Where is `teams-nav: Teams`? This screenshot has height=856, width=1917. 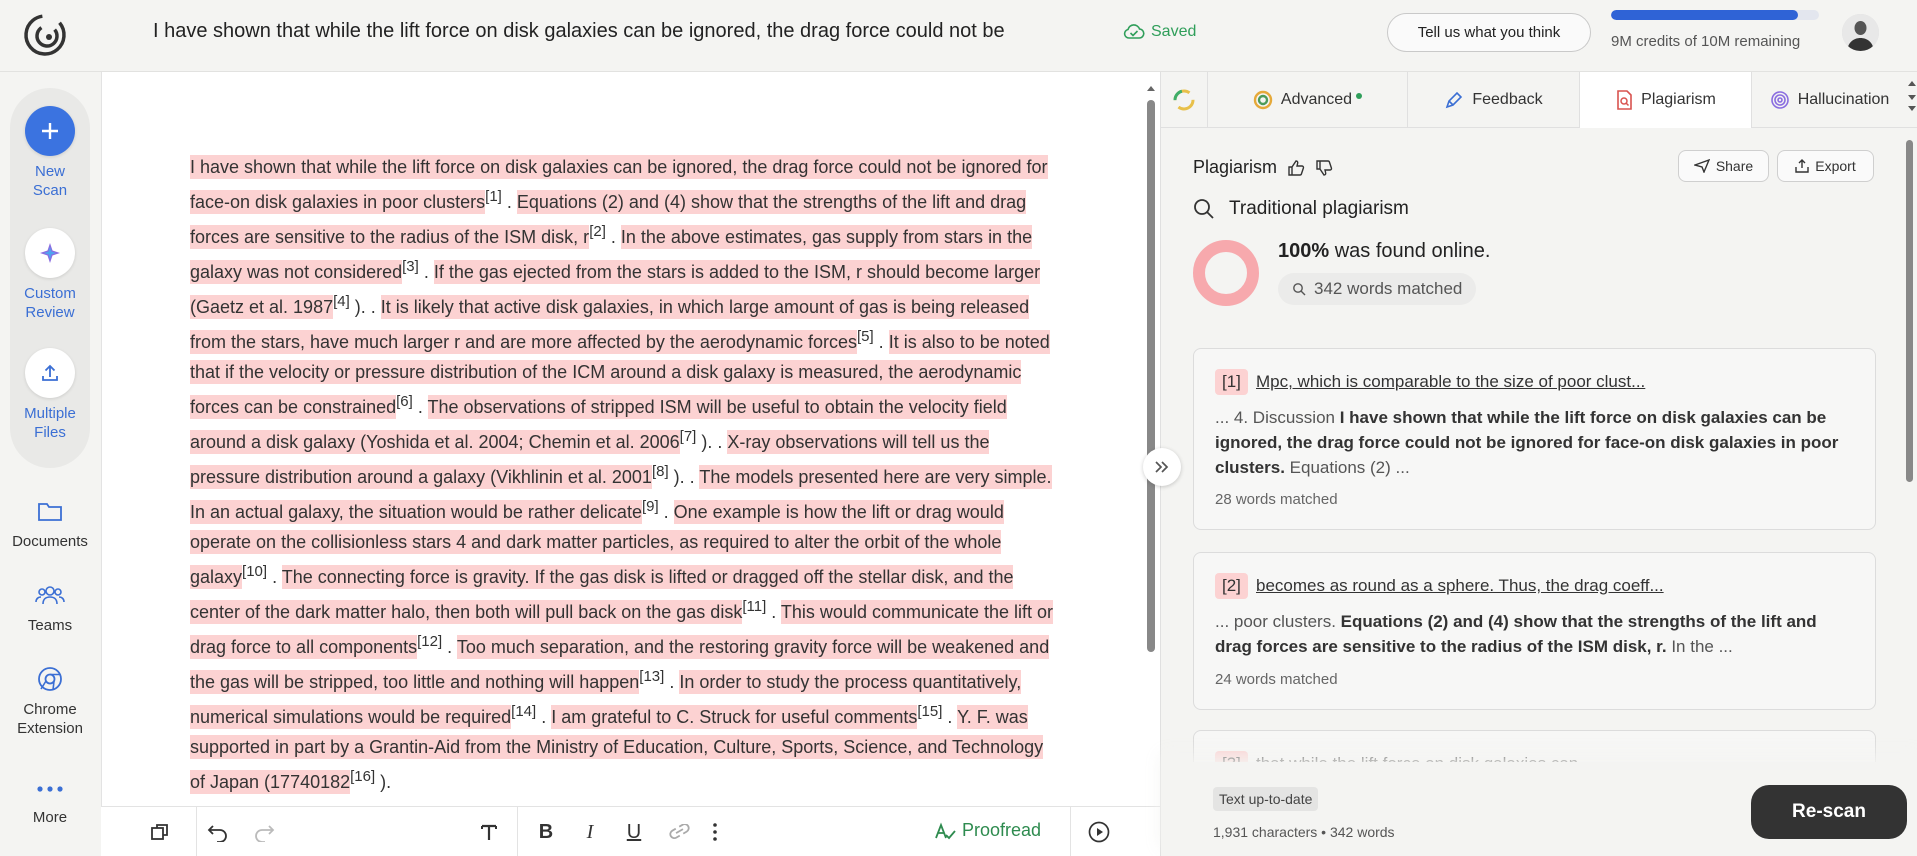
teams-nav: Teams is located at coordinates (50, 607).